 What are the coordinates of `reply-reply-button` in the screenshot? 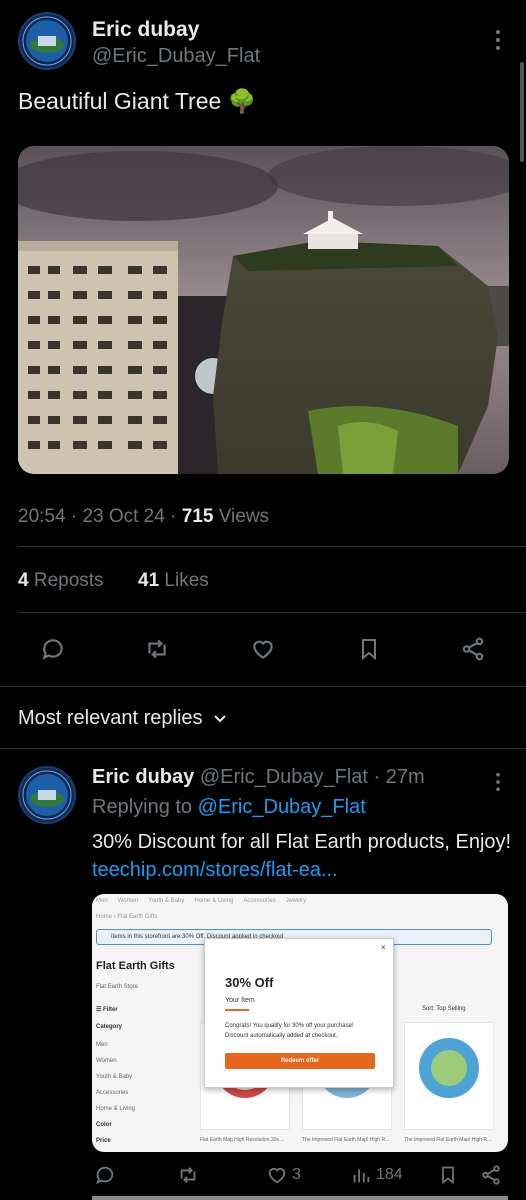 It's located at (105, 1175).